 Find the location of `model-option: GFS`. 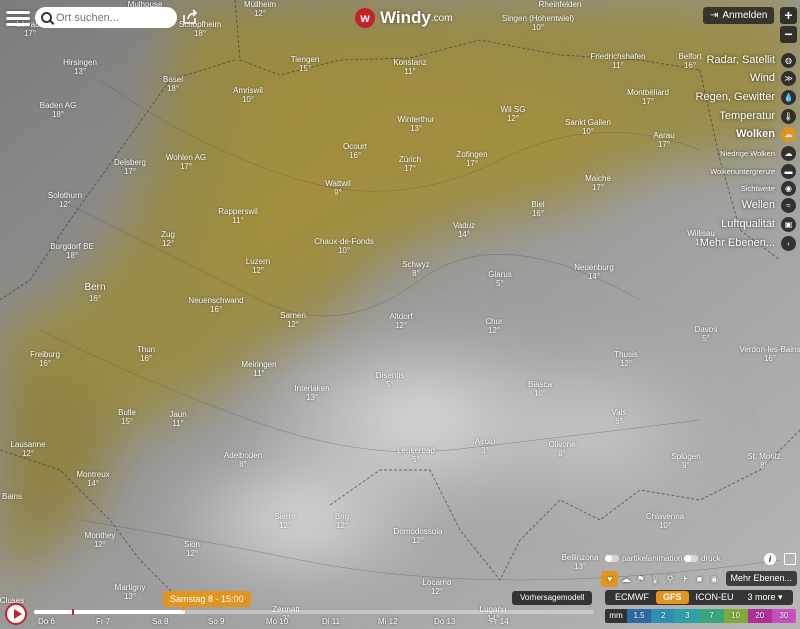

model-option: GFS is located at coordinates (672, 597).